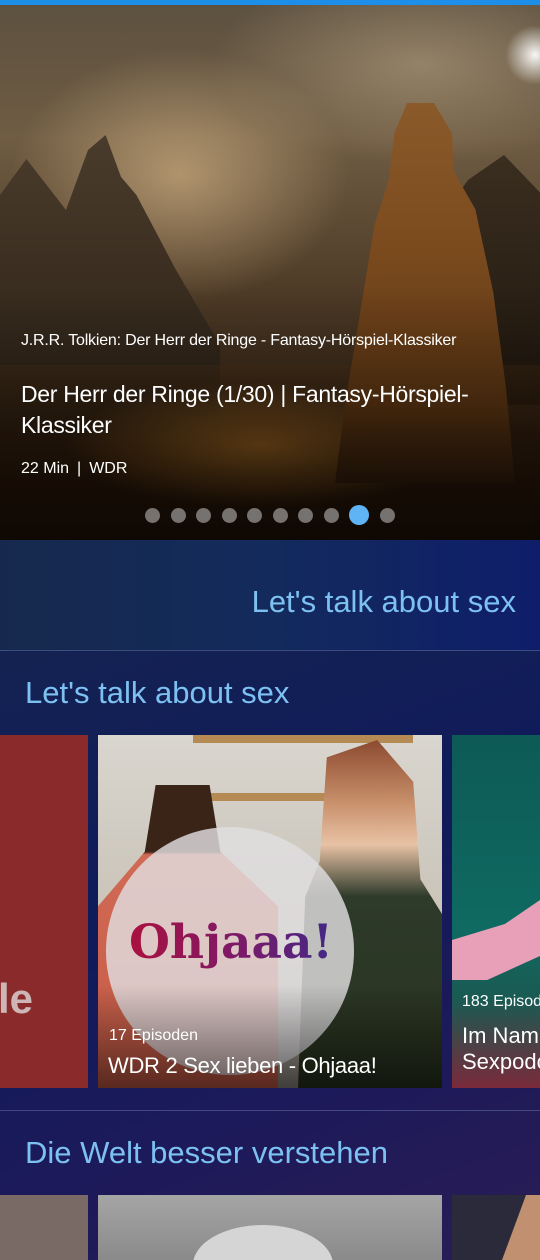  Describe the element at coordinates (270, 2) in the screenshot. I see `top-accent-bar` at that location.